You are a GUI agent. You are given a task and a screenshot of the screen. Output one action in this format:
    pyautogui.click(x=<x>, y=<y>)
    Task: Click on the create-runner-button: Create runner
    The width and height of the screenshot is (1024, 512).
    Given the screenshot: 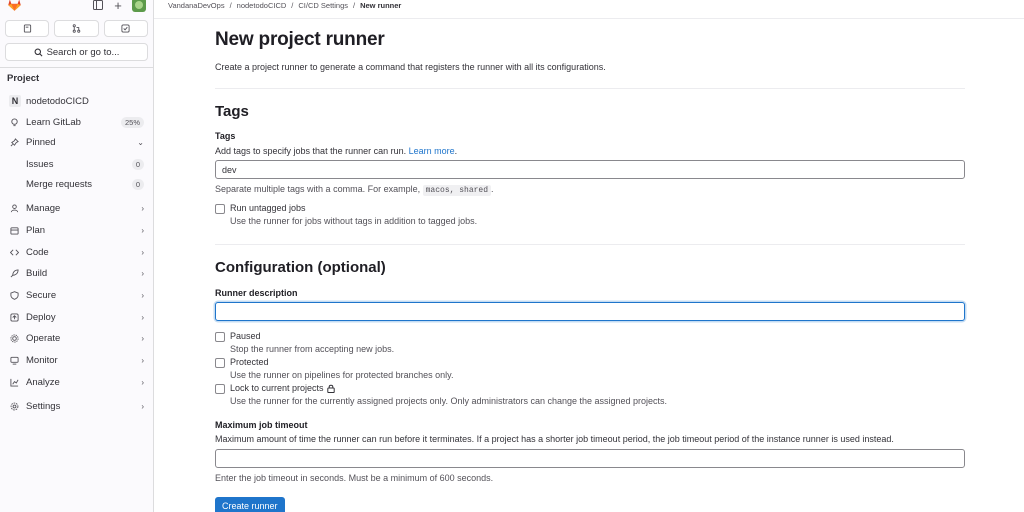 What is the action you would take?
    pyautogui.click(x=250, y=504)
    